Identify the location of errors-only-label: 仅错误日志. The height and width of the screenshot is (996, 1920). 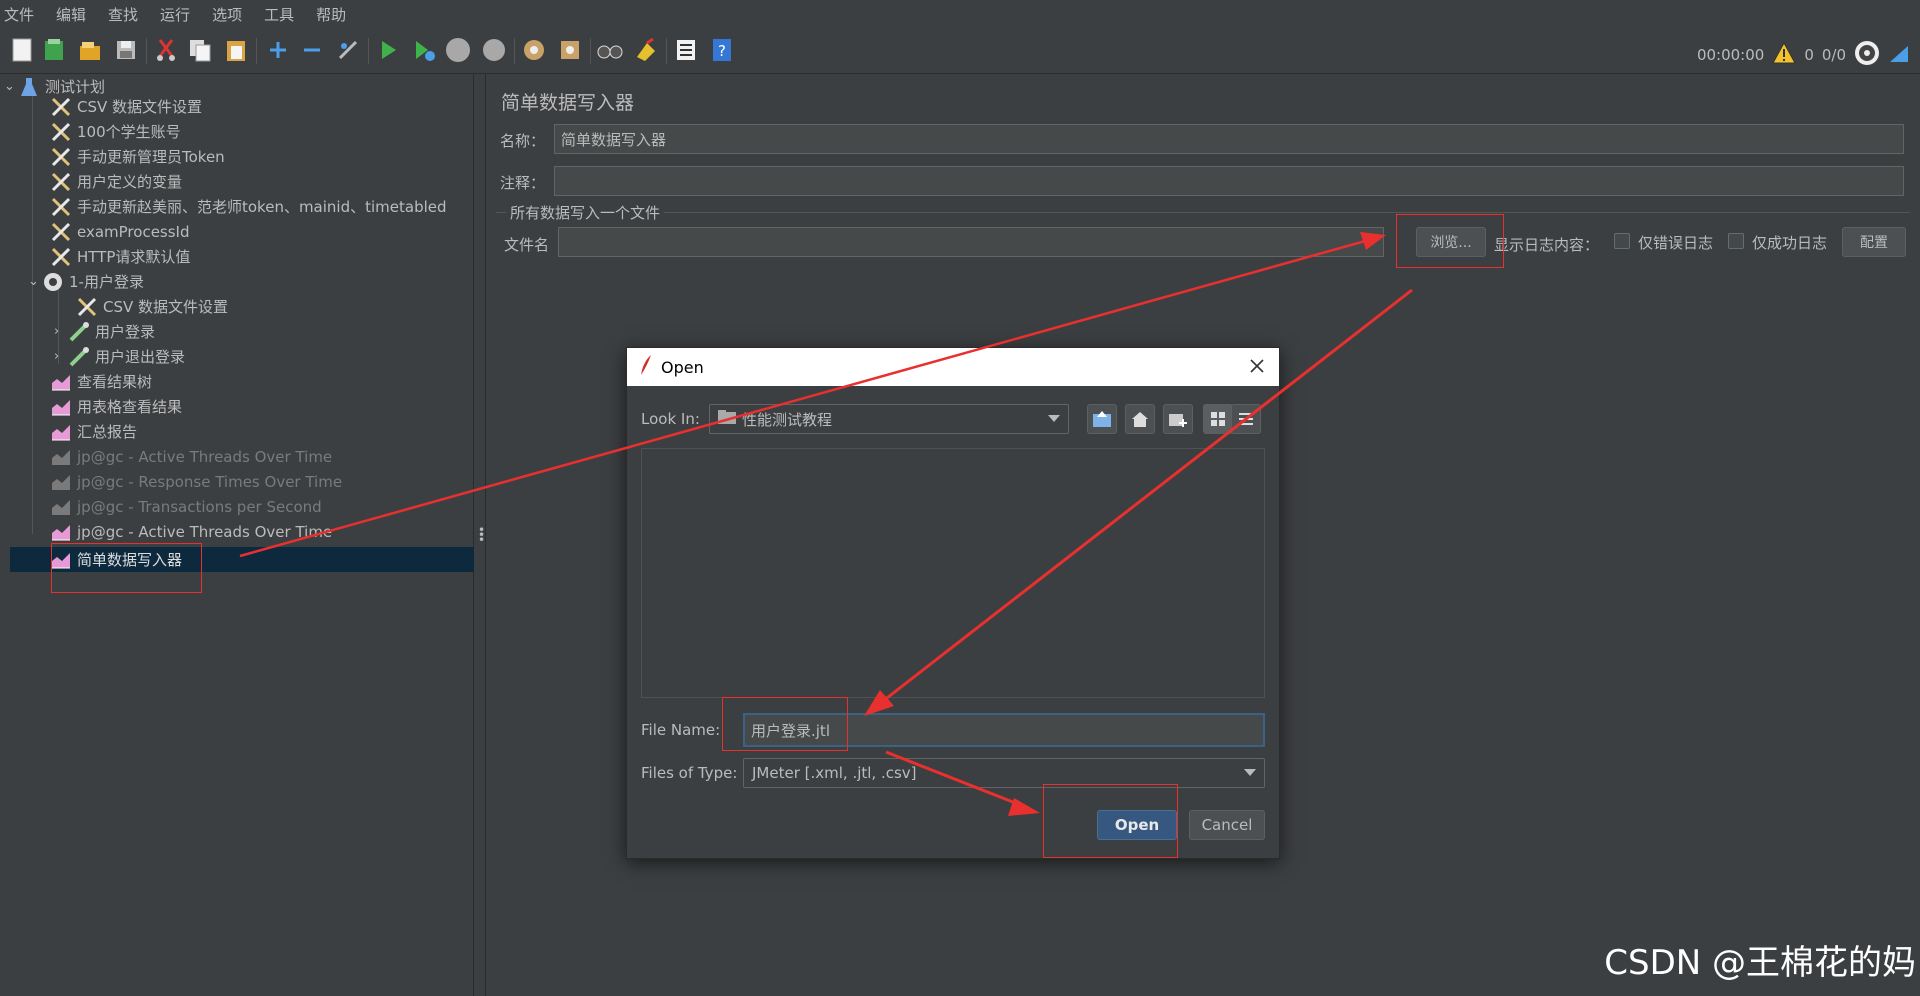
(1676, 243).